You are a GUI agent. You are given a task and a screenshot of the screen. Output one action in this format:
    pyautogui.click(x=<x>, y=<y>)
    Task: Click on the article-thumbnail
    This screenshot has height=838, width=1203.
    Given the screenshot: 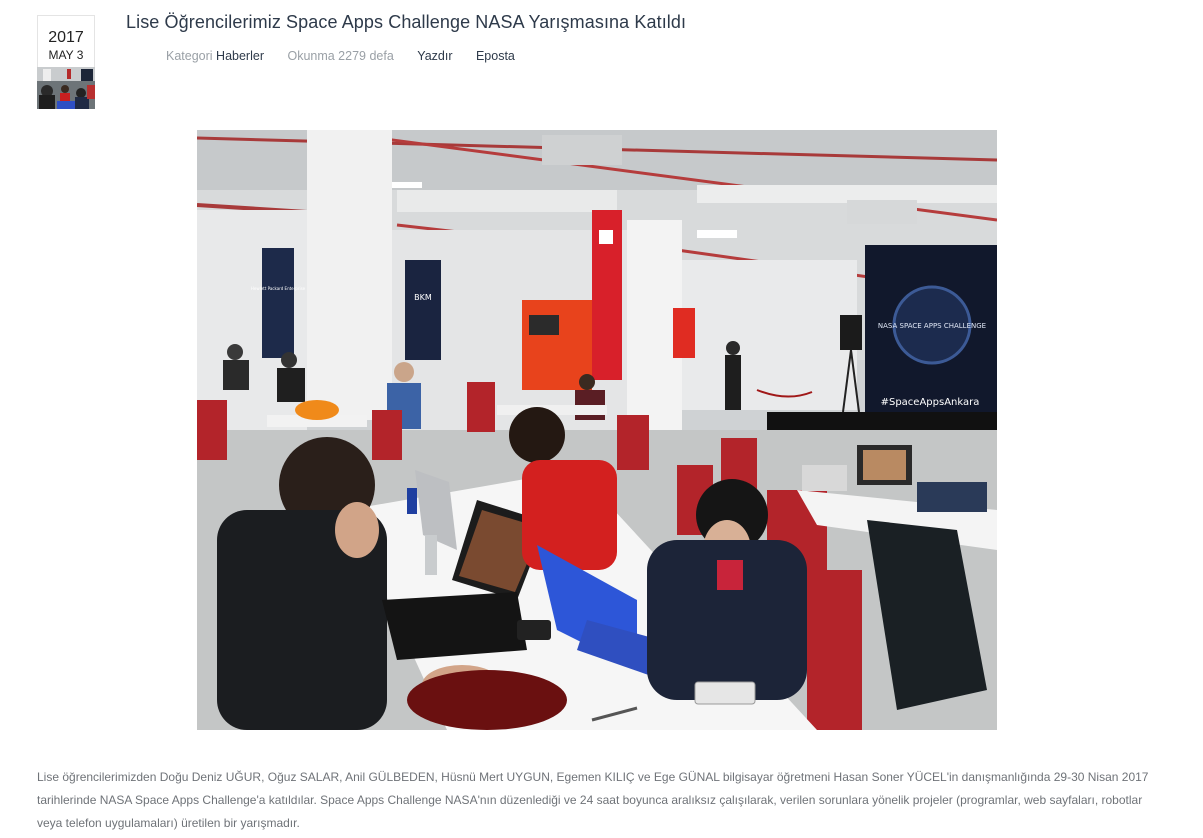 What is the action you would take?
    pyautogui.click(x=66, y=88)
    